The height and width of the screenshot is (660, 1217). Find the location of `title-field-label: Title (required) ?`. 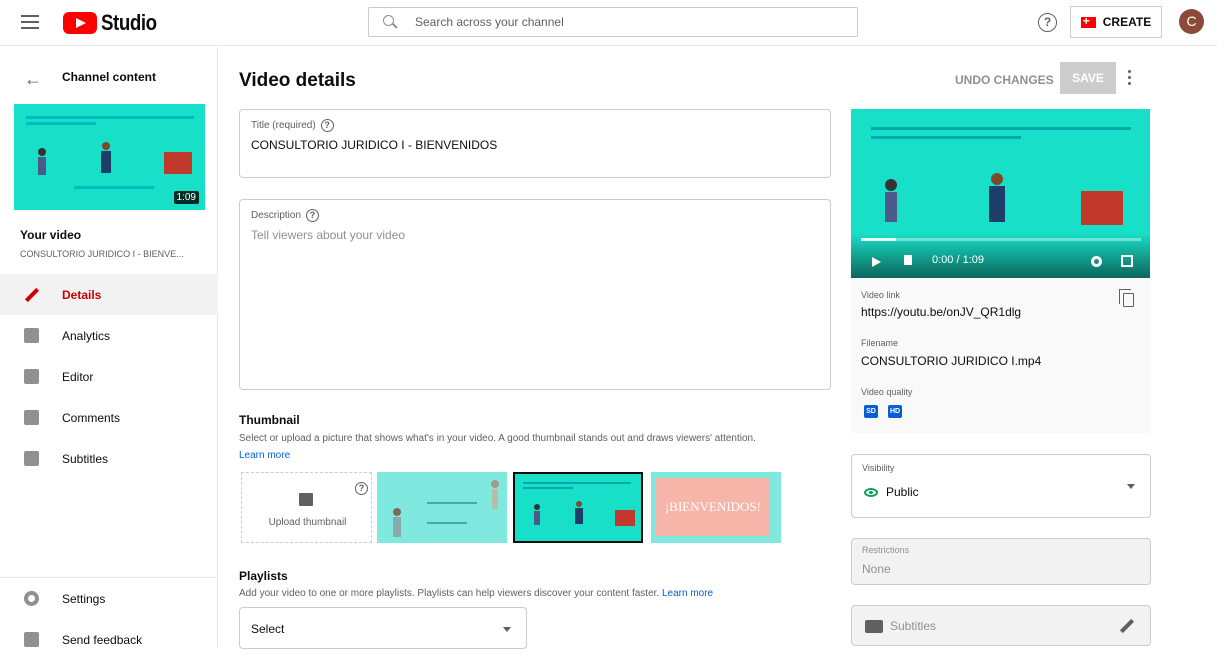

title-field-label: Title (required) ? is located at coordinates (292, 125).